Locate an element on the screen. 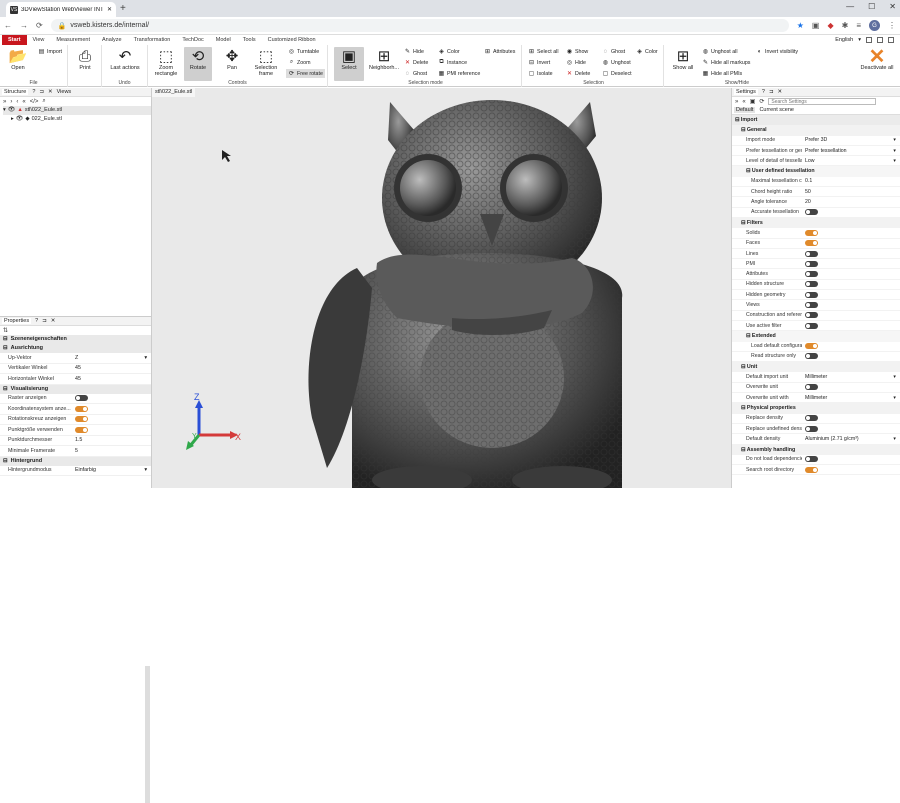 The height and width of the screenshot is (803, 900). instance-mode-button: ⧉ Instance is located at coordinates (452, 62).